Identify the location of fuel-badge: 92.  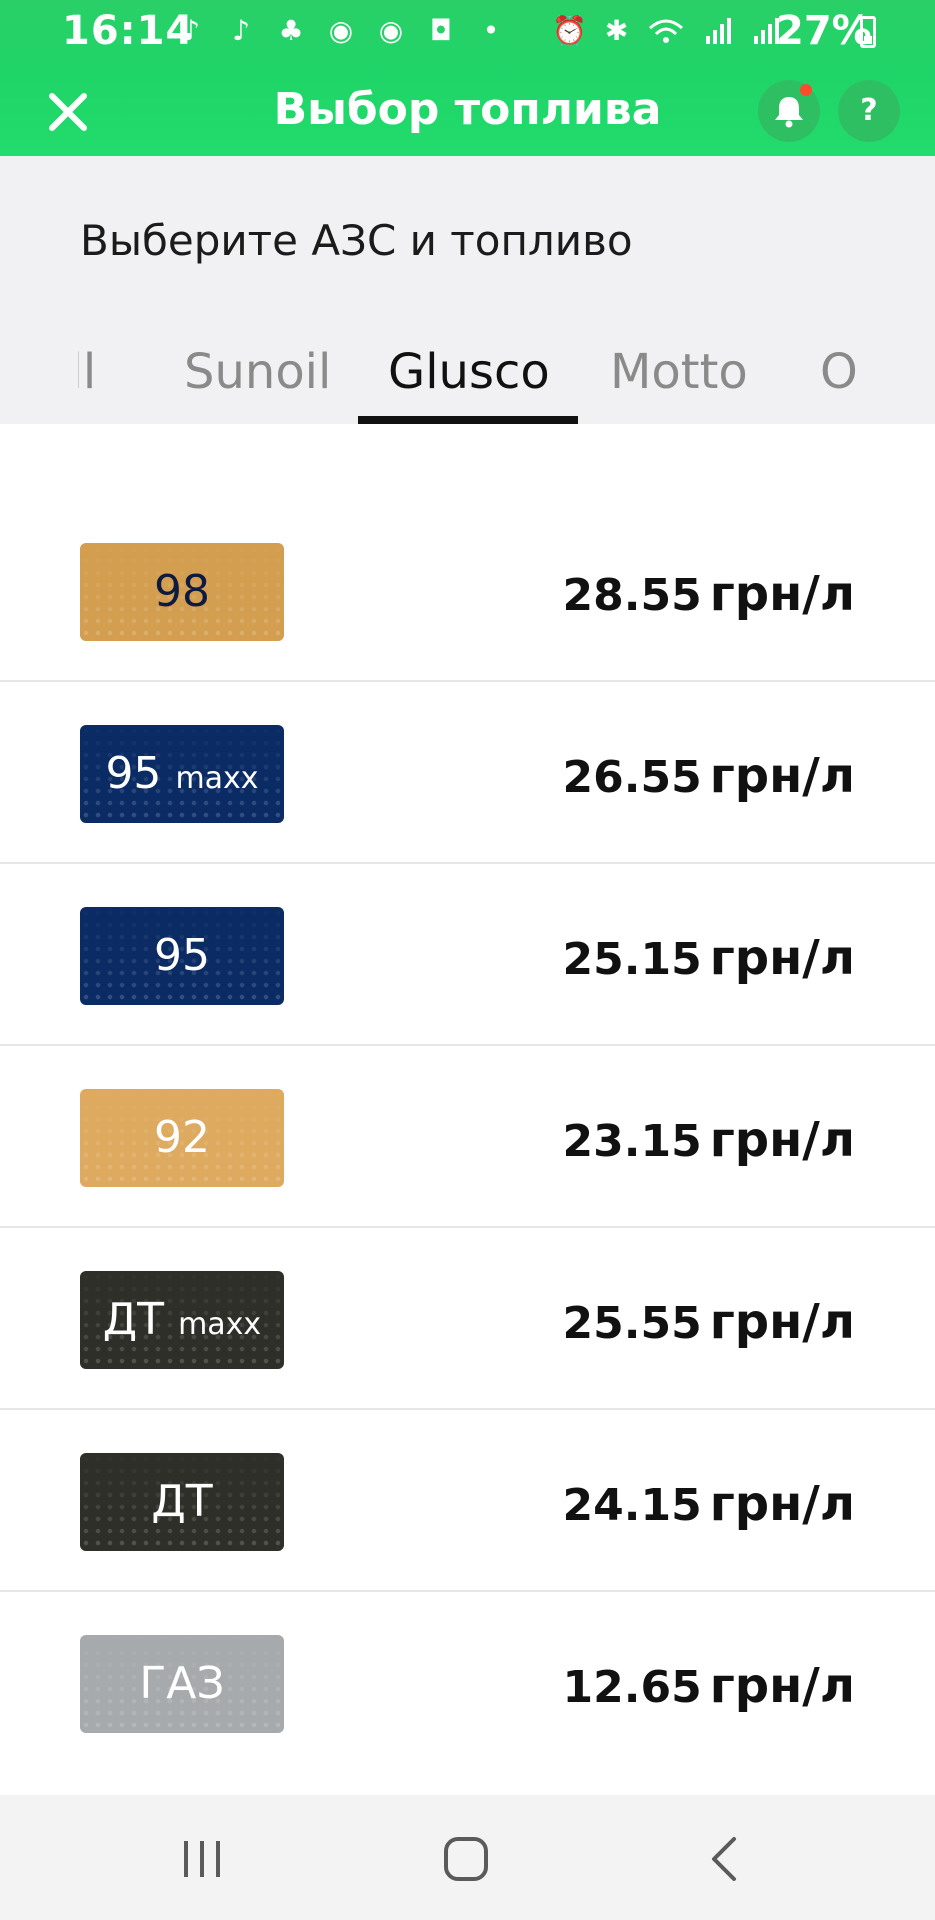
(182, 1138).